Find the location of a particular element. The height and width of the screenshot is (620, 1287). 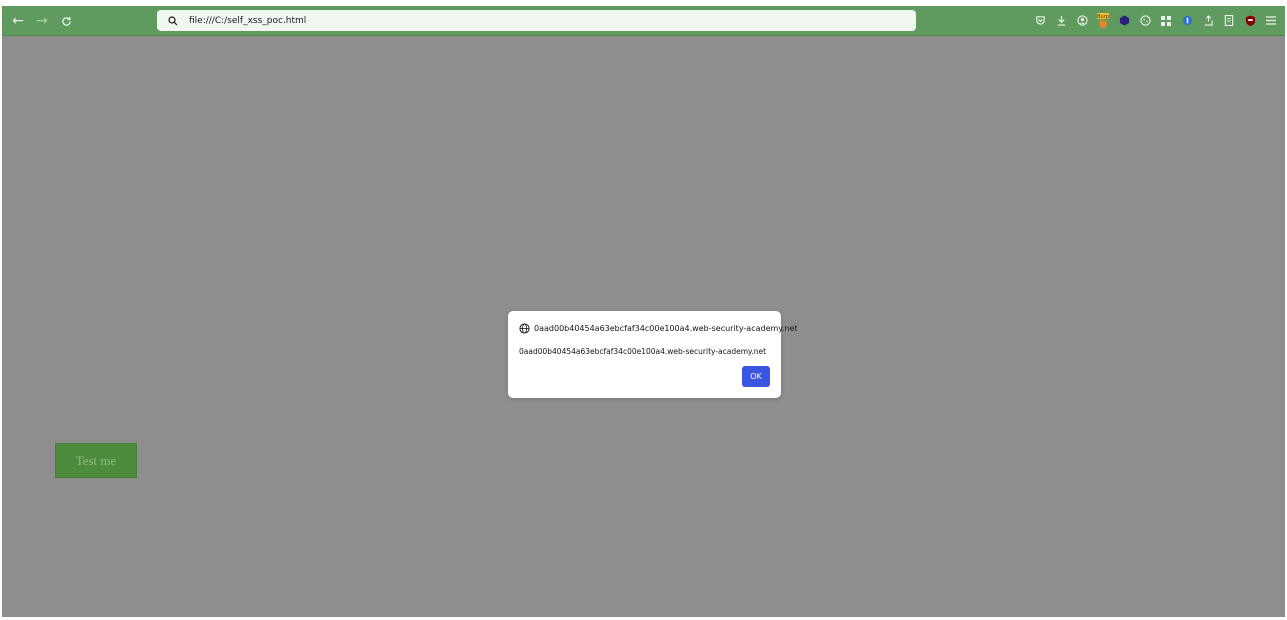

arrow-left-icon: ← is located at coordinates (18, 21).